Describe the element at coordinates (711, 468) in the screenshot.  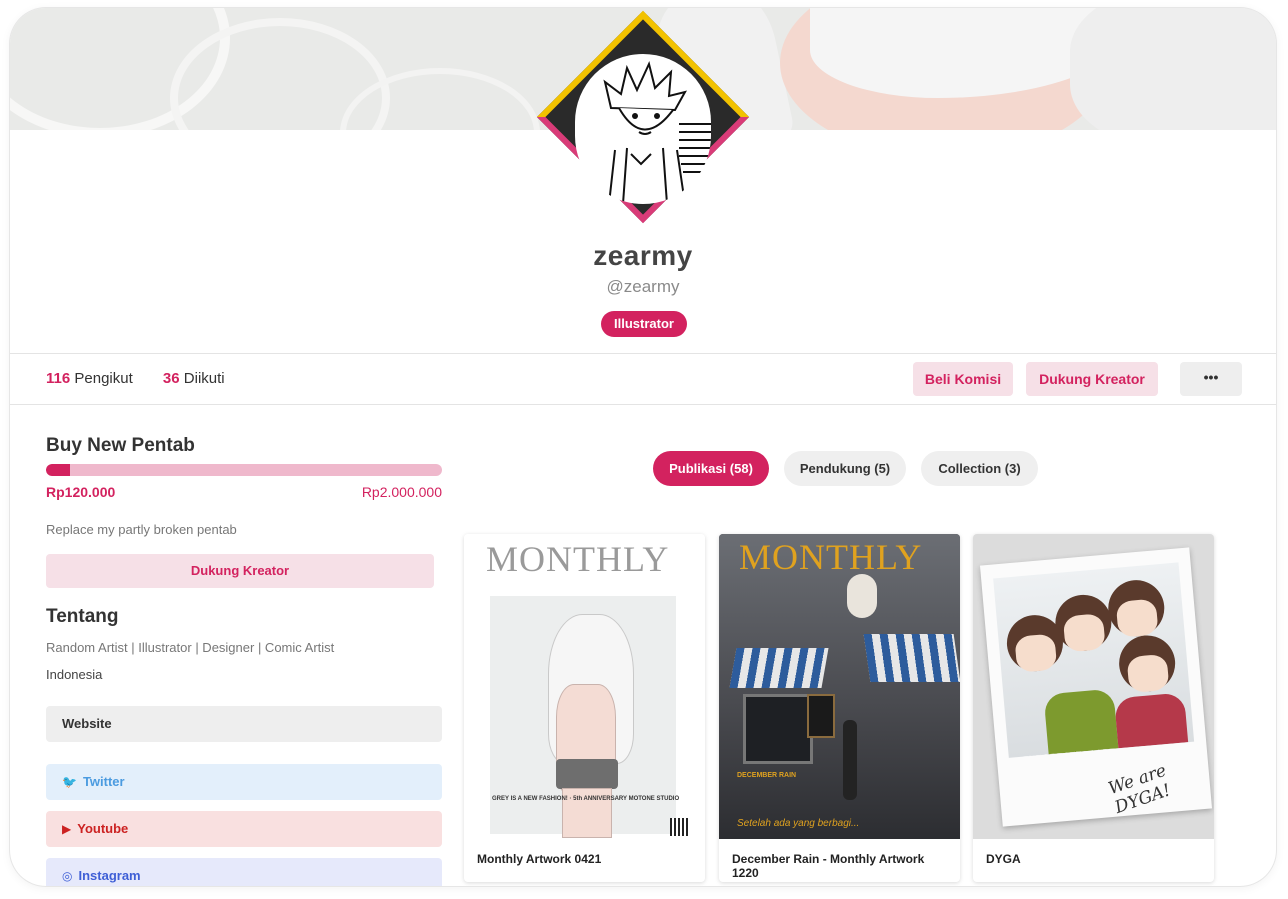
I see `tab-publikasi: Publikasi (58)` at that location.